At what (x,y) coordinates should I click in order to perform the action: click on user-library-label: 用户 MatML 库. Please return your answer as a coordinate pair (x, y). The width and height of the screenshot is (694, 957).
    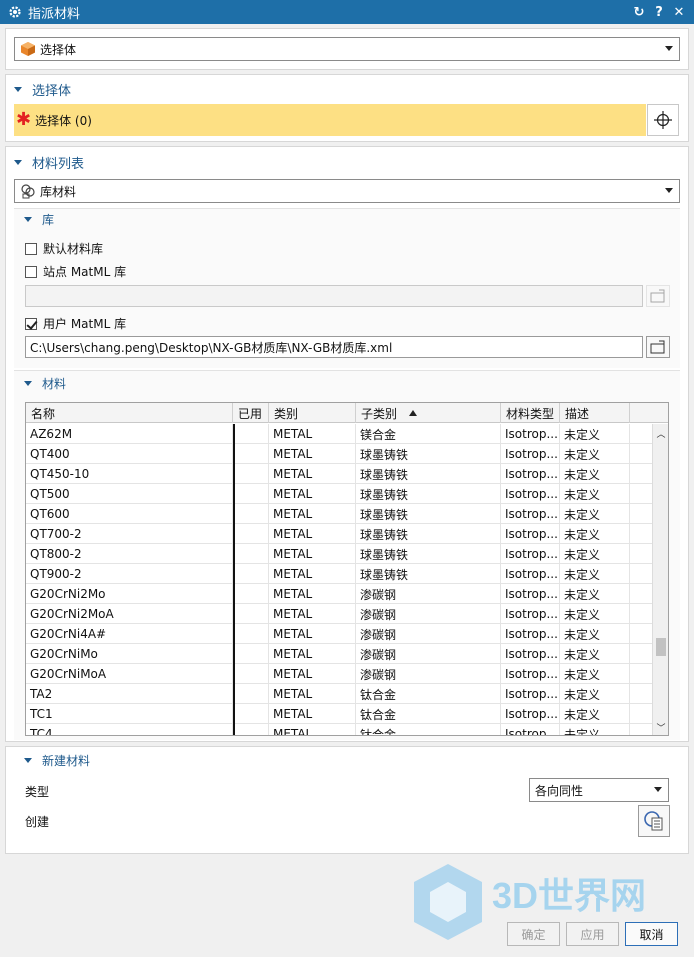
    Looking at the image, I should click on (85, 324).